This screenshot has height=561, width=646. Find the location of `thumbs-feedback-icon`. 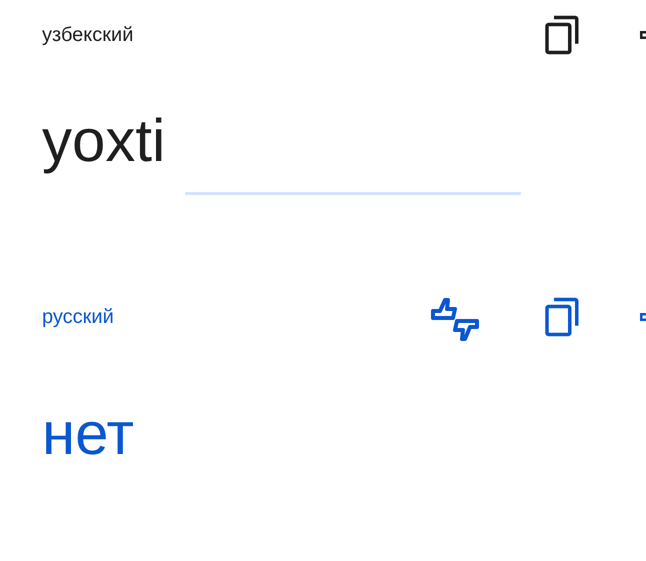

thumbs-feedback-icon is located at coordinates (455, 320).